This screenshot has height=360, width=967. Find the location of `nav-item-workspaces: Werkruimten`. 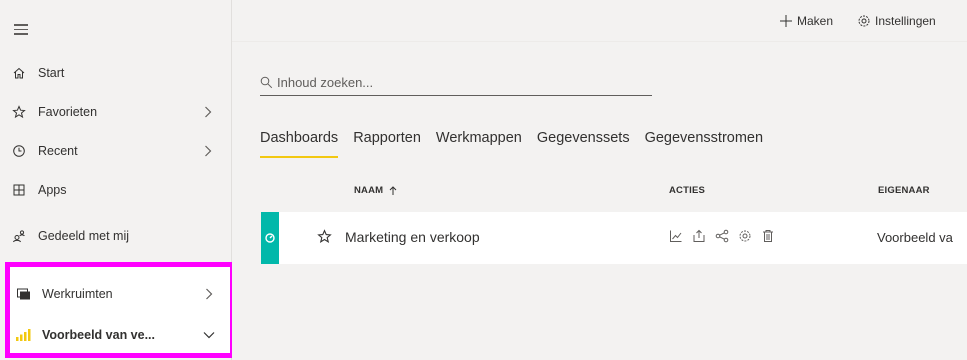

nav-item-workspaces: Werkruimten is located at coordinates (120, 294).